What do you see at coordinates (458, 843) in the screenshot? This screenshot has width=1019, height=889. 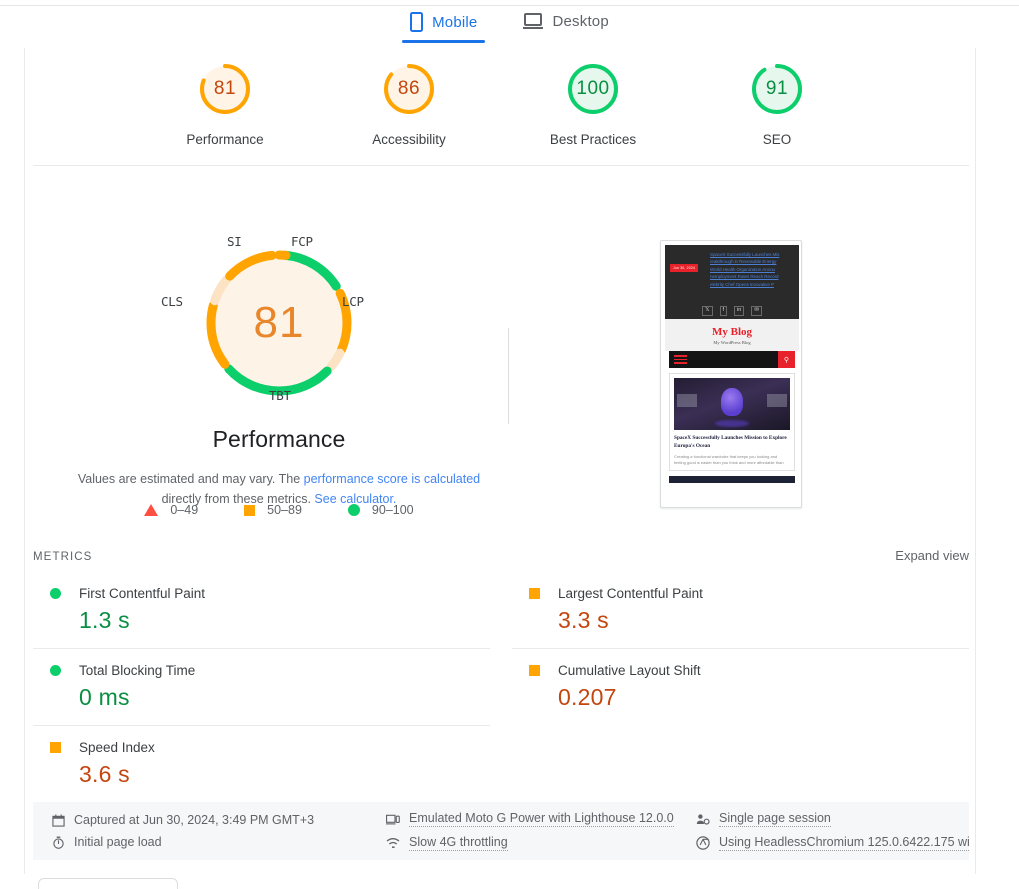 I see `metadata-network-text: Slow 4G throttling` at bounding box center [458, 843].